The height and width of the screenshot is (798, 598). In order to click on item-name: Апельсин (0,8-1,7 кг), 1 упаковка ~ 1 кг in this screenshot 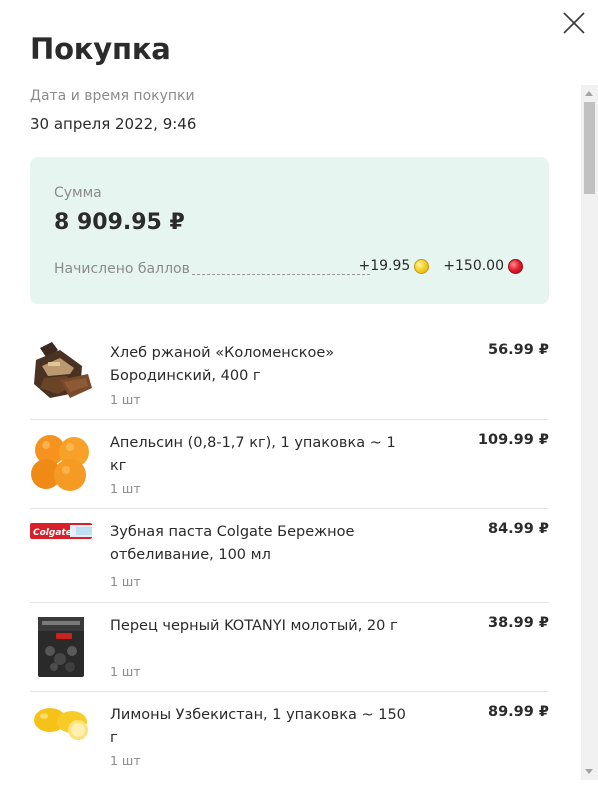, I will do `click(253, 454)`.